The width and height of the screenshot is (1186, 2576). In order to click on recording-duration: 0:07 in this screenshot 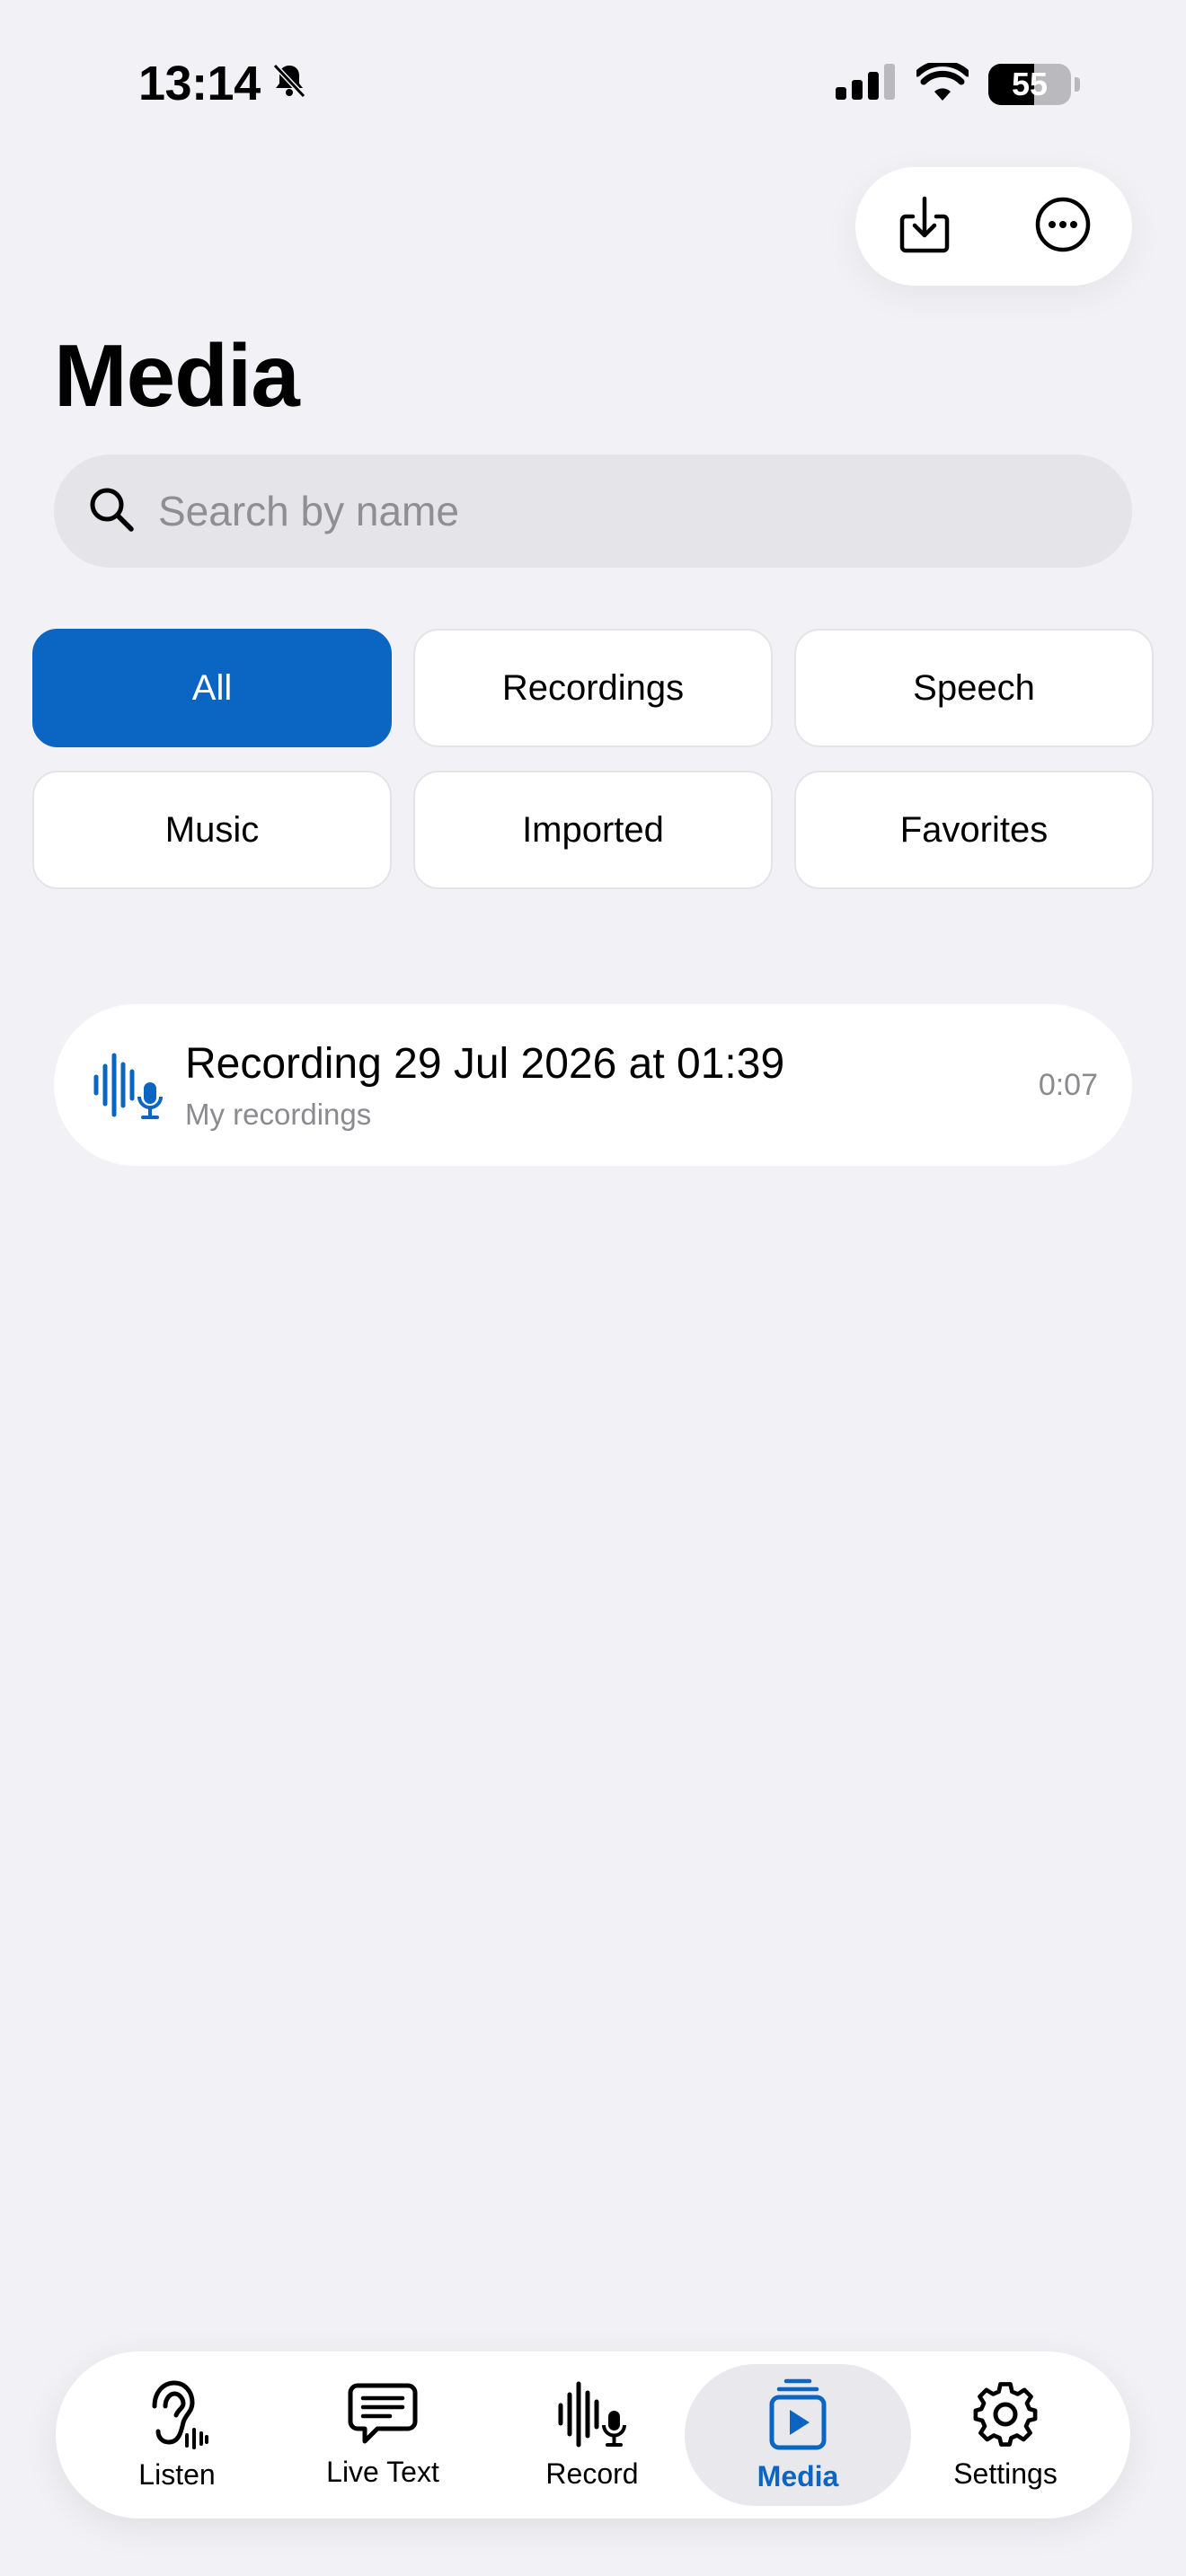, I will do `click(1068, 1084)`.